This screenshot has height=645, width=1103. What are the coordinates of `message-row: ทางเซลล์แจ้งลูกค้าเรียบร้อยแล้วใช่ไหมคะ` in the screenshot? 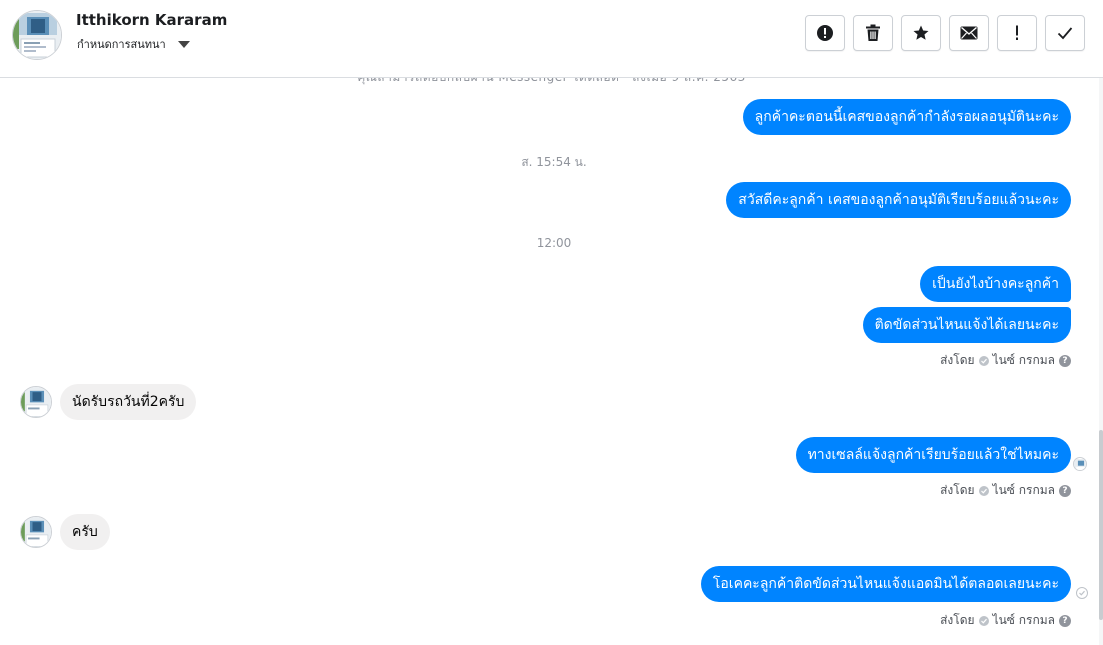 It's located at (933, 455).